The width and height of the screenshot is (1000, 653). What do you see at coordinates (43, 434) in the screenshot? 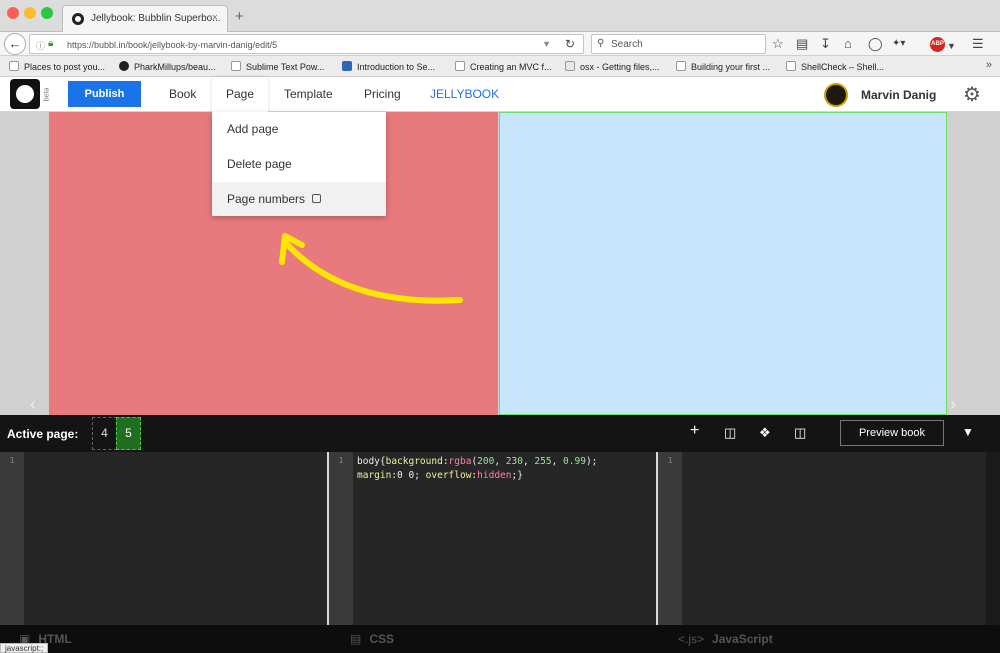
I see `active-page-label: Active page:` at bounding box center [43, 434].